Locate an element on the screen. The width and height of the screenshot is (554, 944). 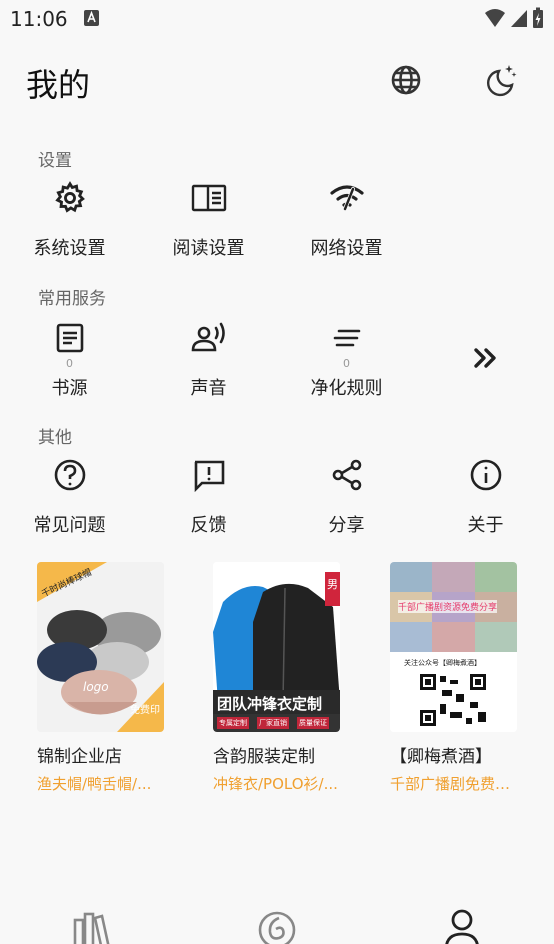
ad-image-text: 免费印 is located at coordinates (145, 710).